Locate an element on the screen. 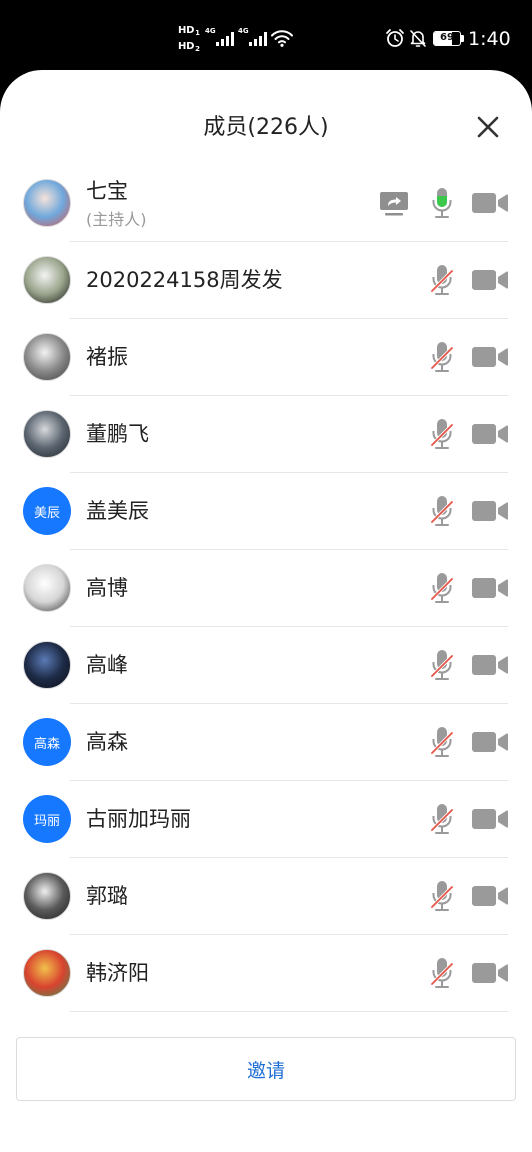  status-time: 1:40 is located at coordinates (489, 39).